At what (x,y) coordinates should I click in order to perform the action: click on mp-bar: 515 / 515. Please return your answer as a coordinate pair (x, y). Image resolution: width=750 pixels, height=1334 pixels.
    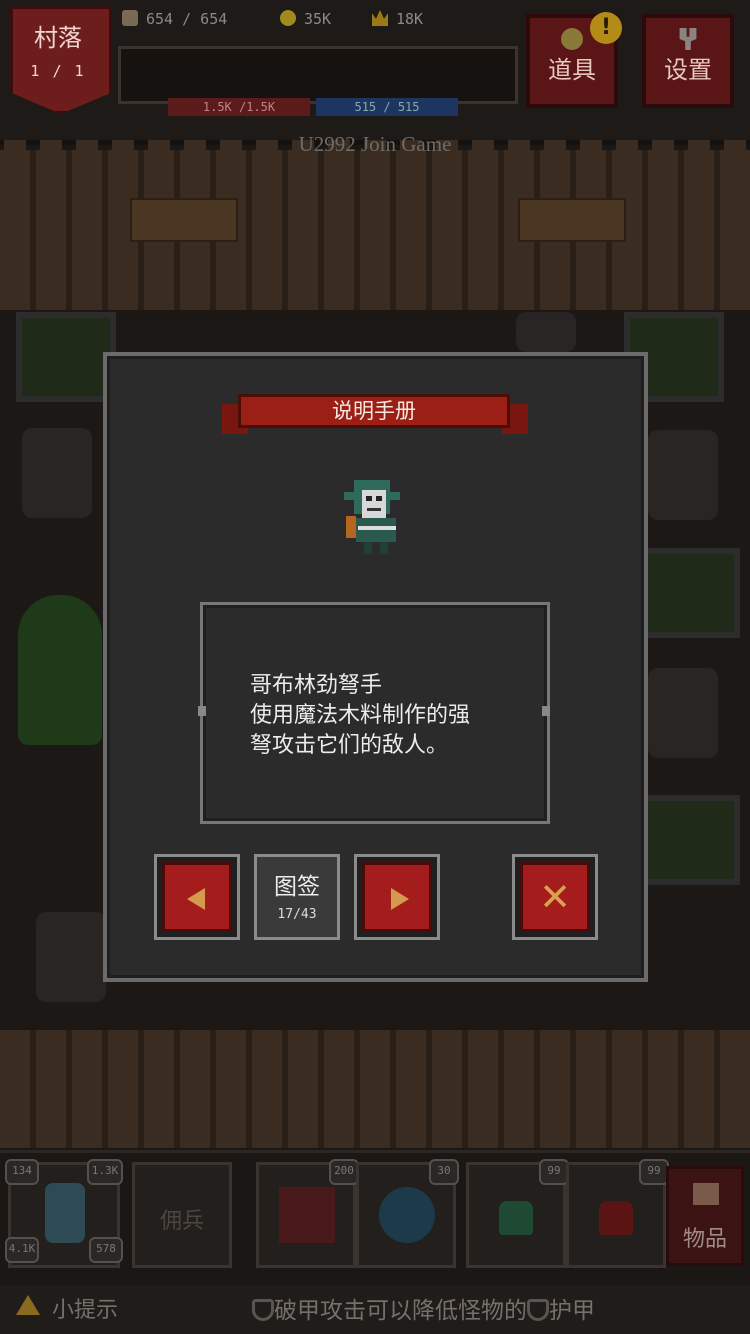
    Looking at the image, I should click on (387, 107).